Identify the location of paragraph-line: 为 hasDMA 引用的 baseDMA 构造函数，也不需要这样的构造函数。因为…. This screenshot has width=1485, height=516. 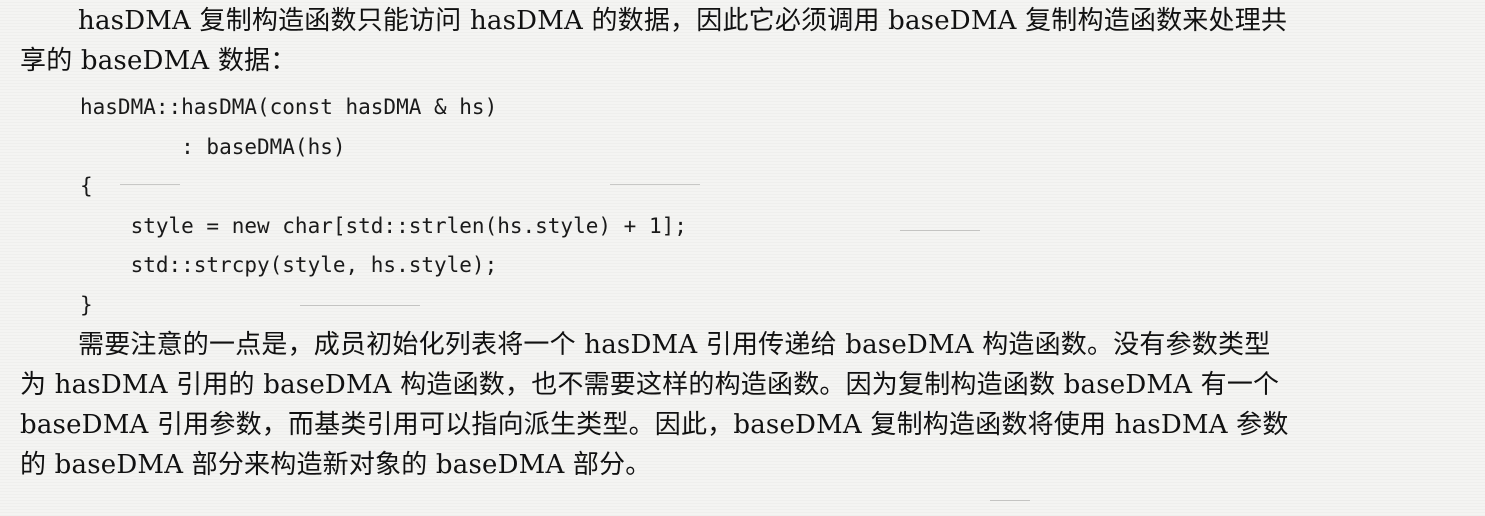
(650, 385).